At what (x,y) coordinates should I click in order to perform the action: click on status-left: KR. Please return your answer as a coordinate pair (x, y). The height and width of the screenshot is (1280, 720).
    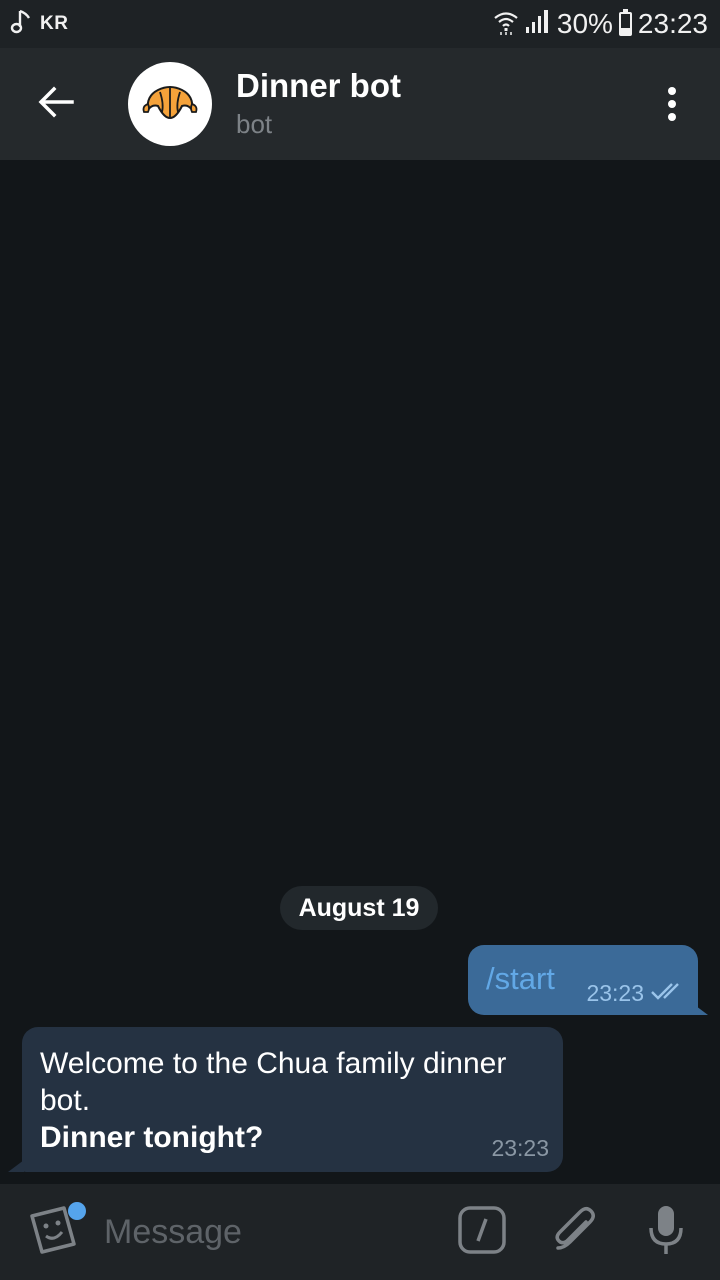
    Looking at the image, I should click on (39, 24).